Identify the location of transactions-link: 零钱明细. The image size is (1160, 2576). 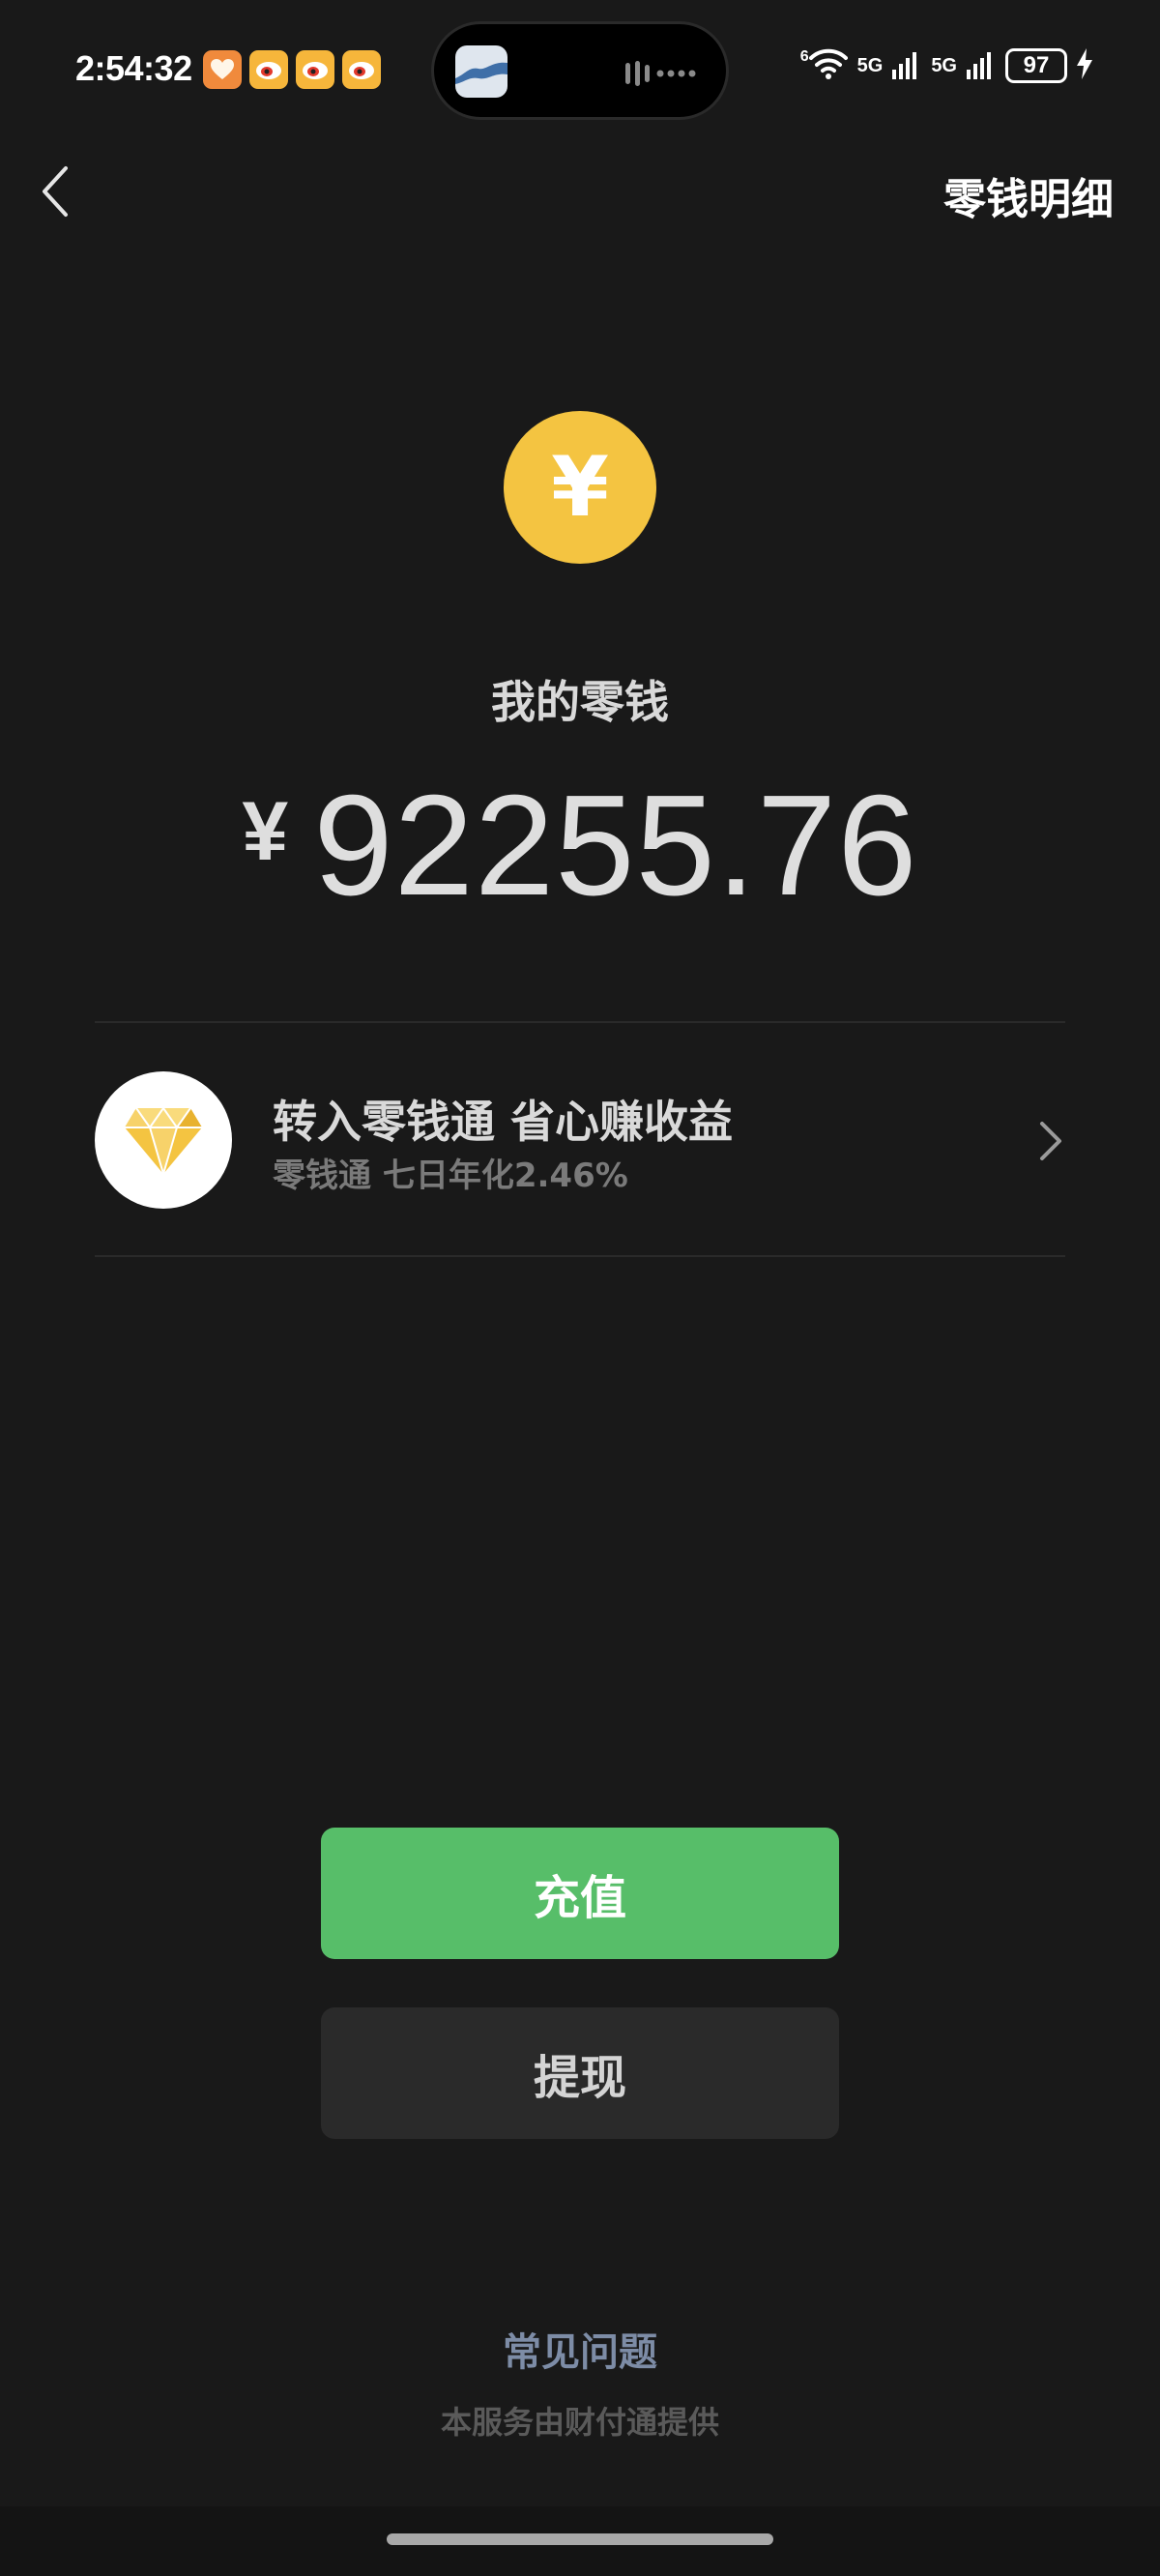
(1028, 195).